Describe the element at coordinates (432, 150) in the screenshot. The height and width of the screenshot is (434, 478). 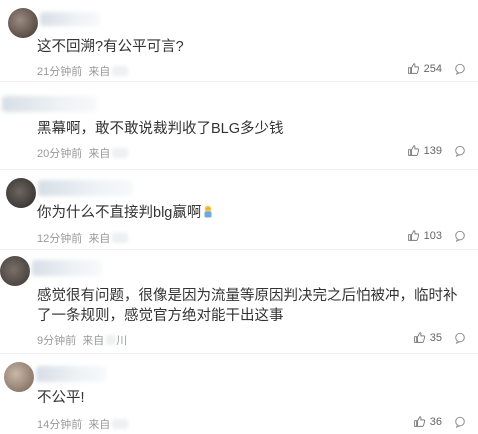
I see `like-count: 139` at that location.